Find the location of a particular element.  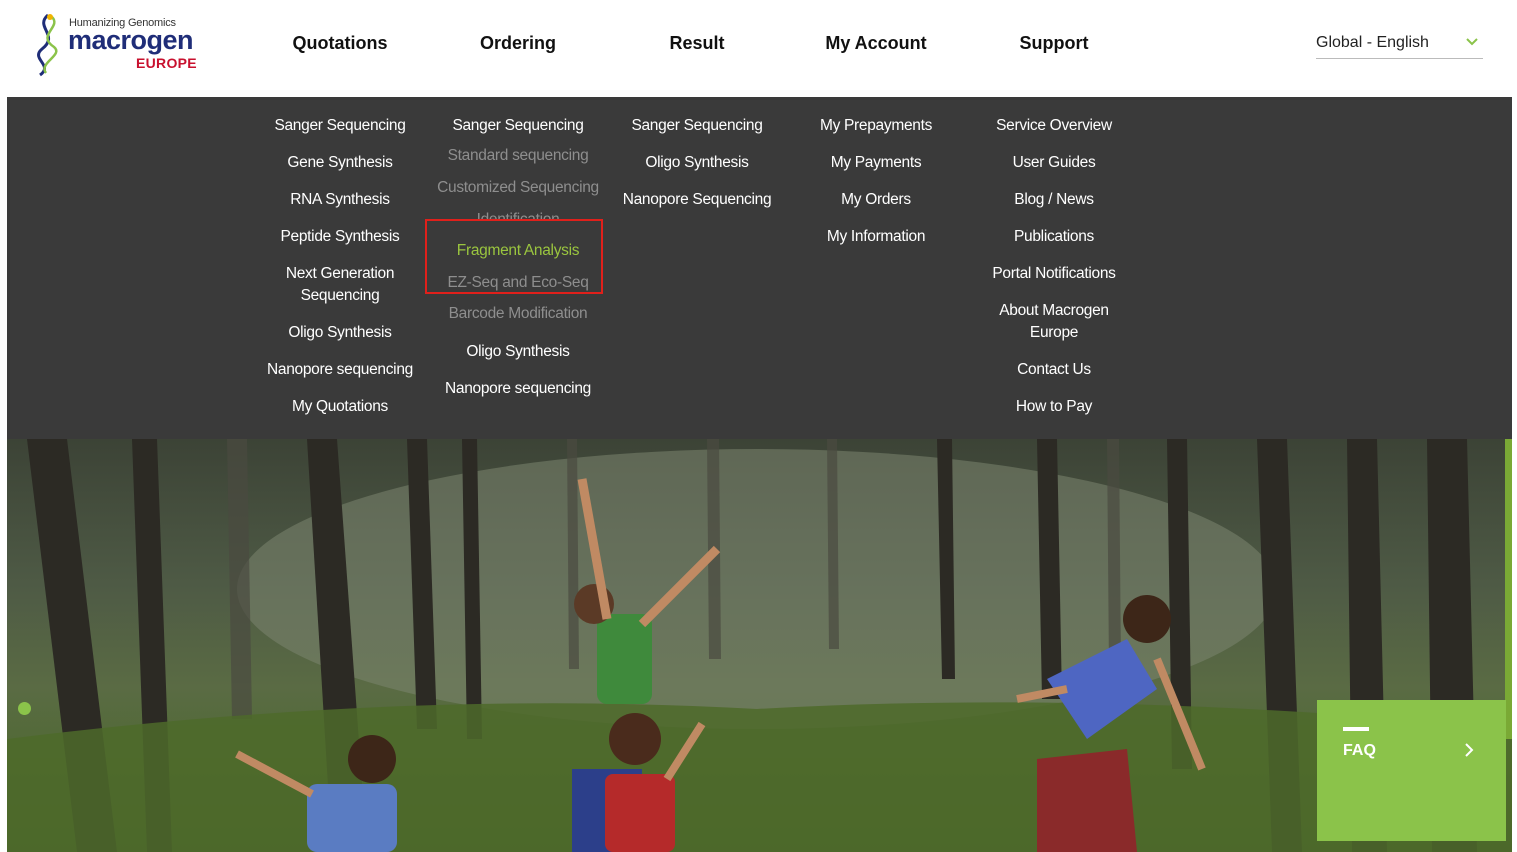

logo-region: EUROPE is located at coordinates (166, 63).